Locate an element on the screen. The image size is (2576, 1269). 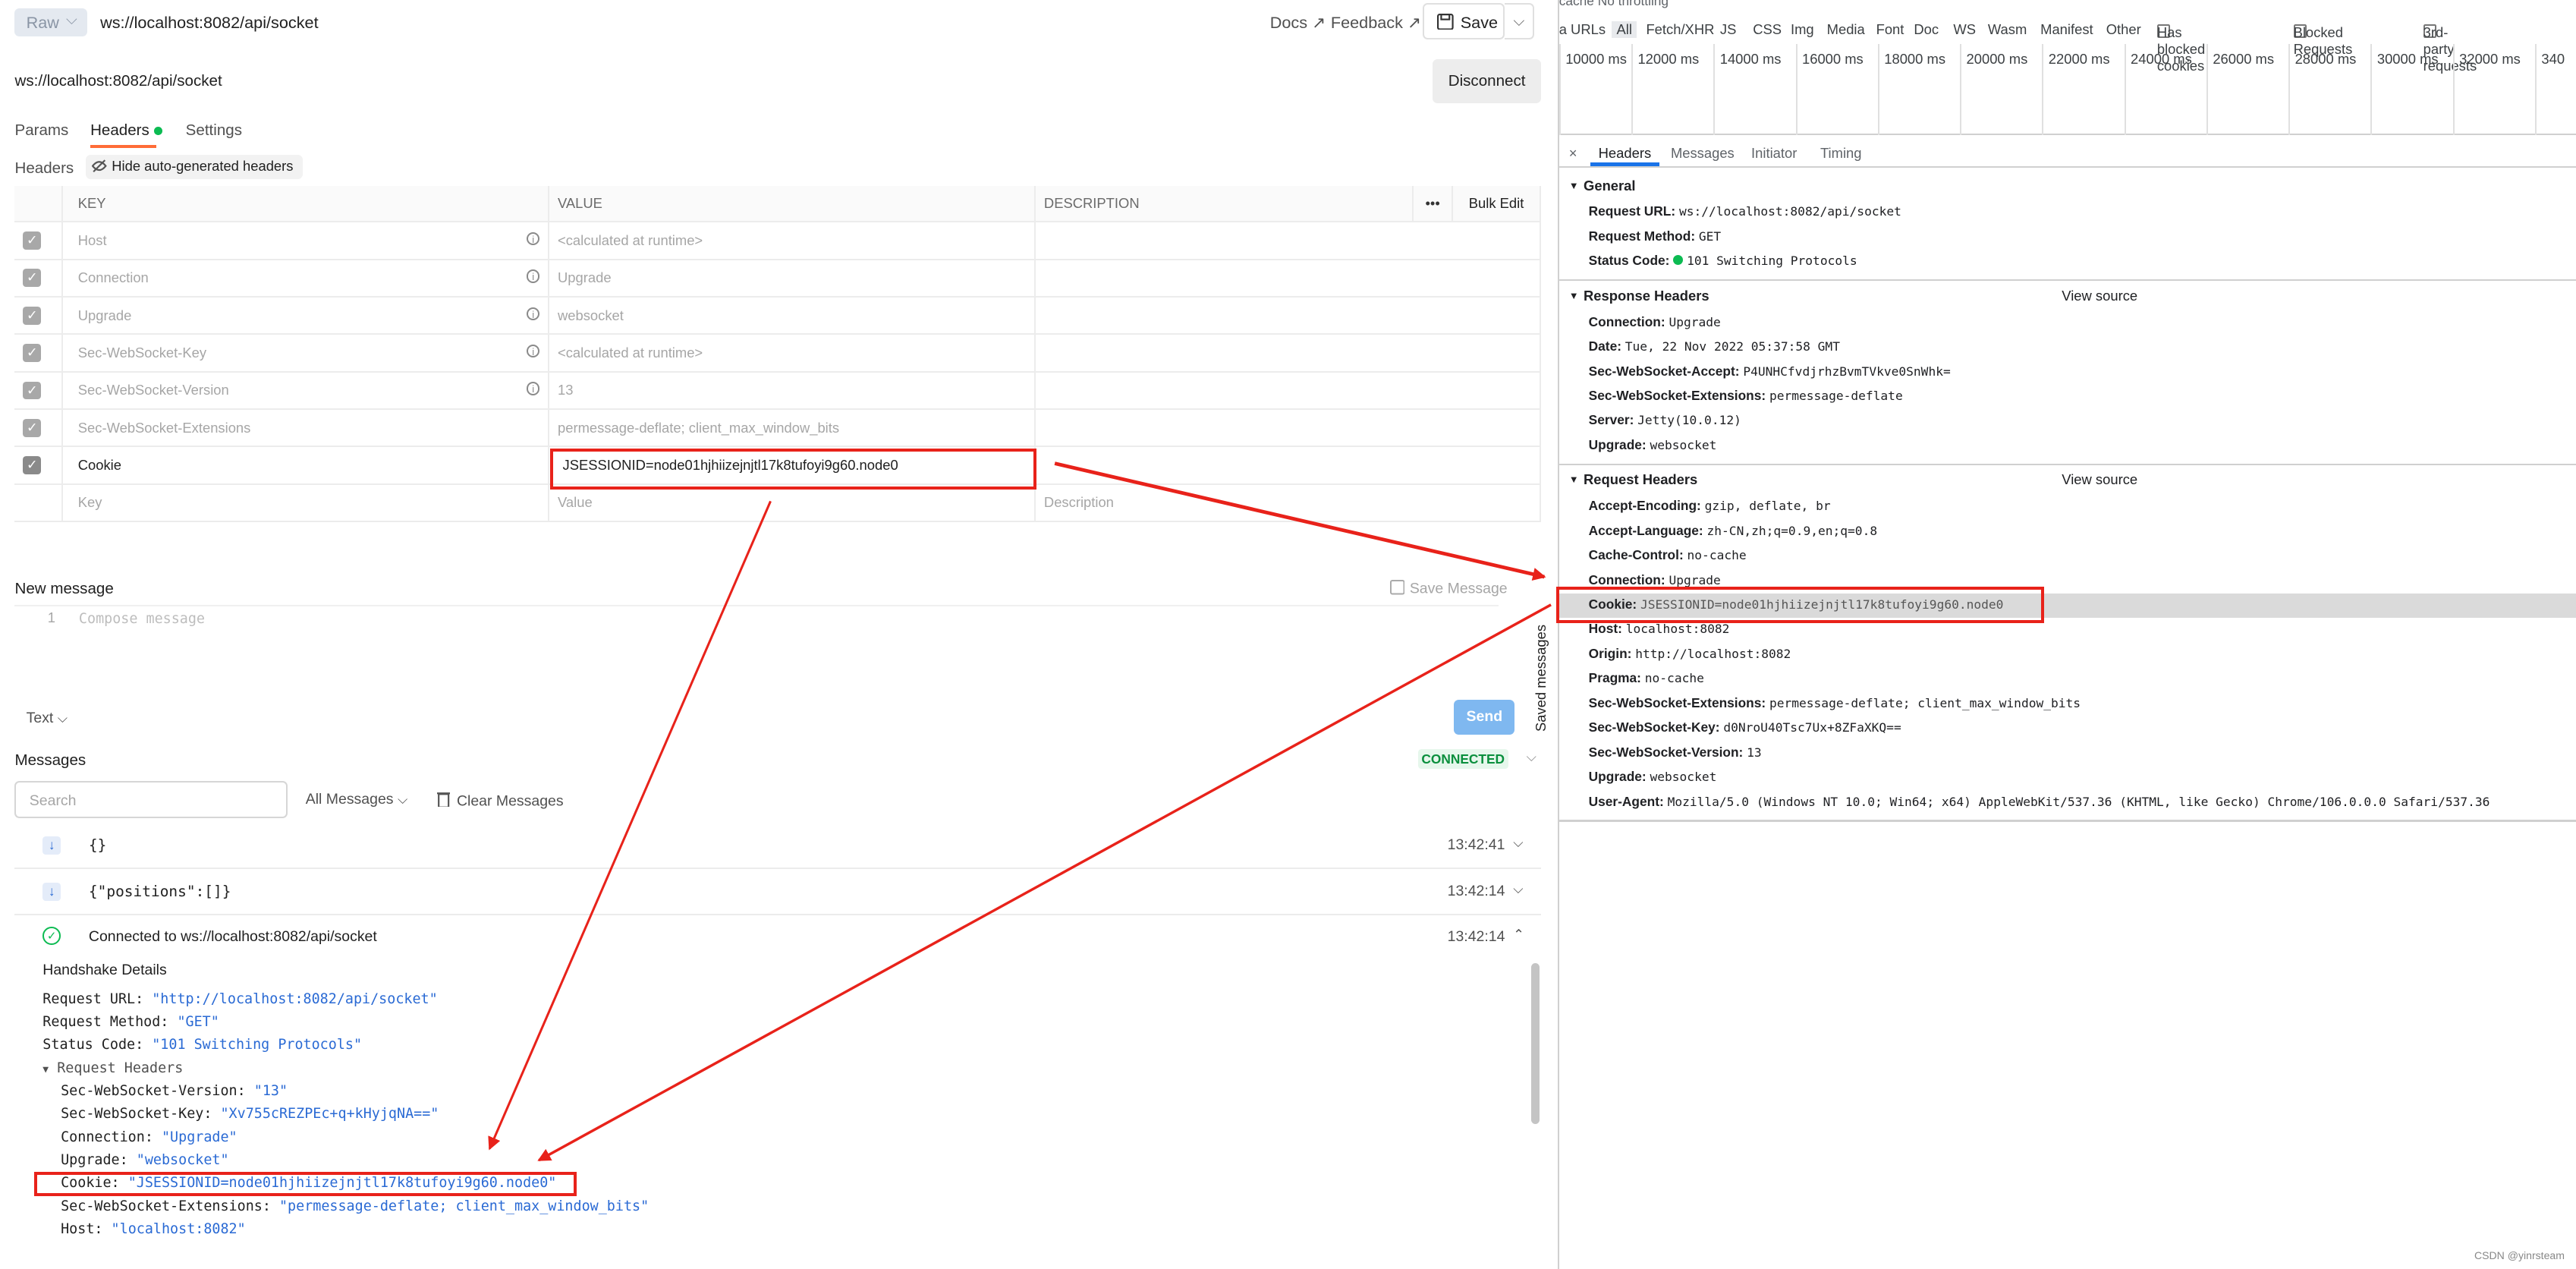
kv-value: http://localhost:8082 is located at coordinates (1713, 653).